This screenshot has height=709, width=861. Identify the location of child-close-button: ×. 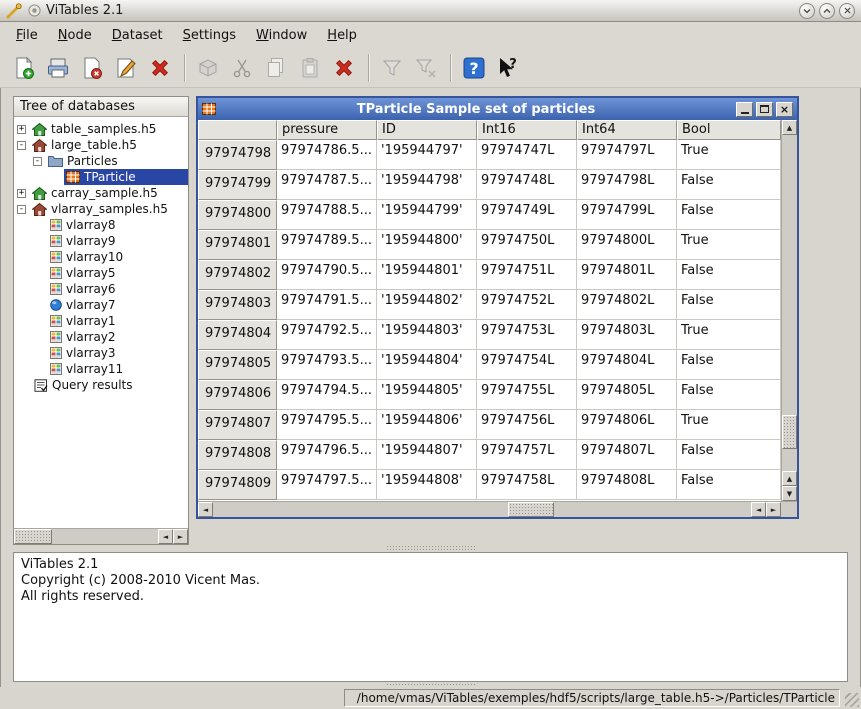
(784, 109).